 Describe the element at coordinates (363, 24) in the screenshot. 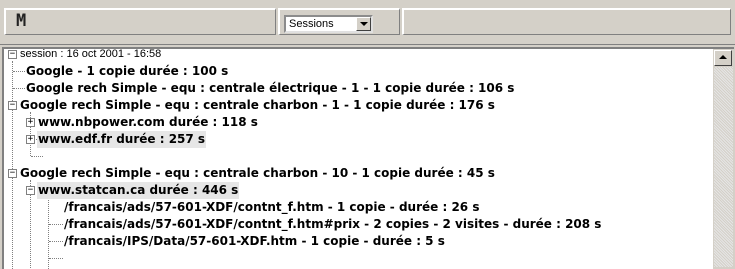

I see `chevron-down-icon` at that location.